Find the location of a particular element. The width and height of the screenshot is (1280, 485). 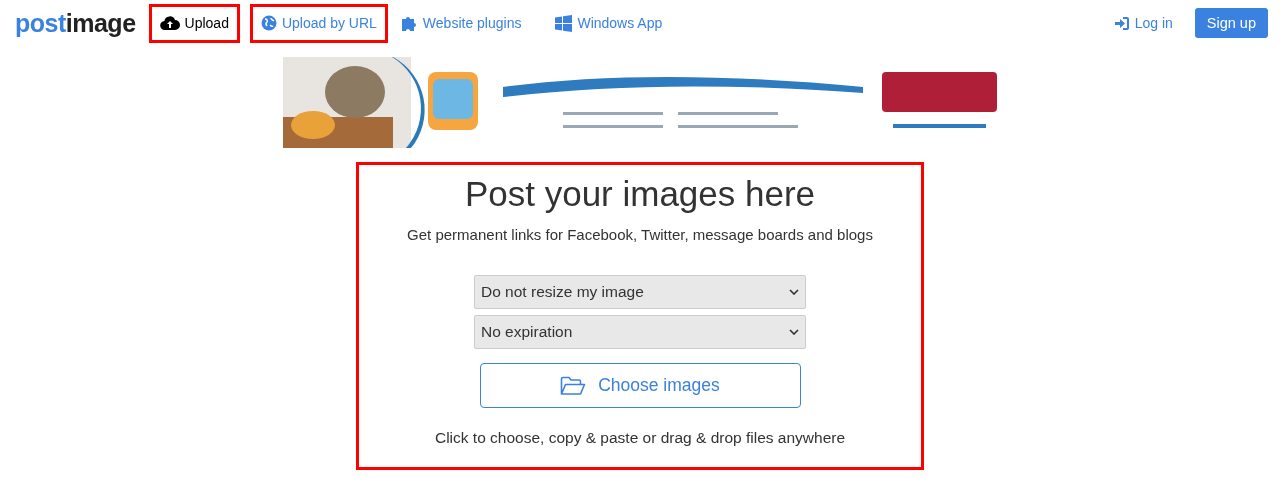

nav-link: Upload is located at coordinates (194, 23).